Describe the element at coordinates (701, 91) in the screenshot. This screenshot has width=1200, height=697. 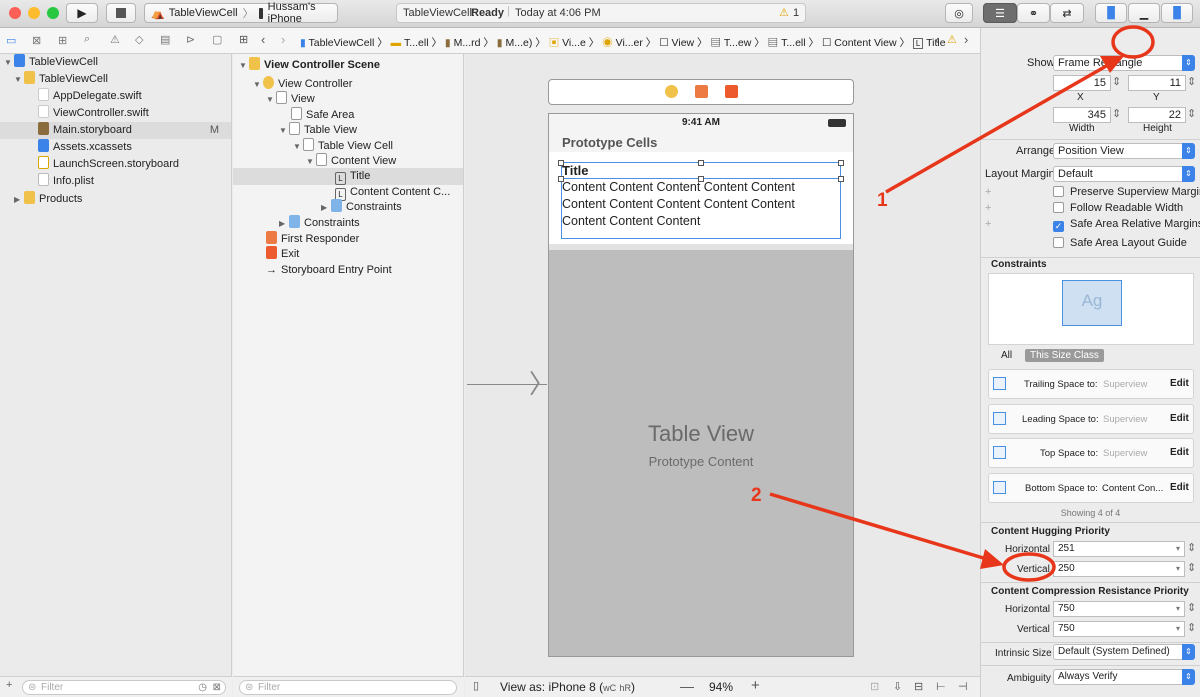
I see `first-responder-icon` at that location.